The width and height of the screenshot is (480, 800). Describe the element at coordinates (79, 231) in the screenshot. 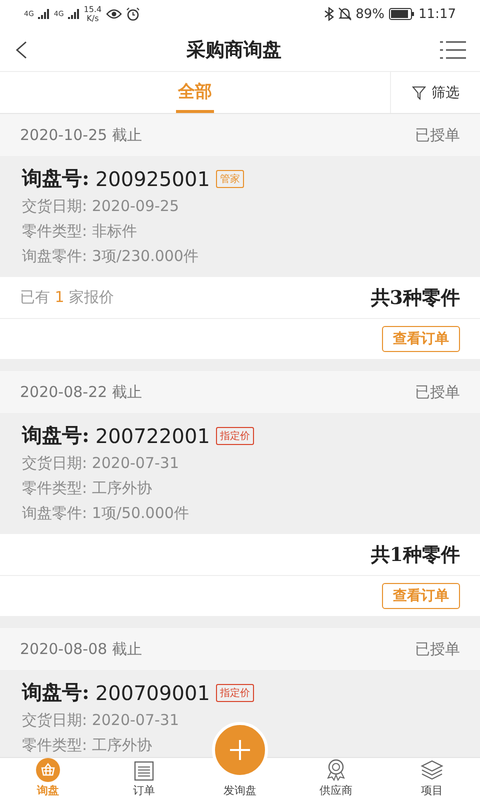

I see `info-line: 零件类型: 非标件` at that location.